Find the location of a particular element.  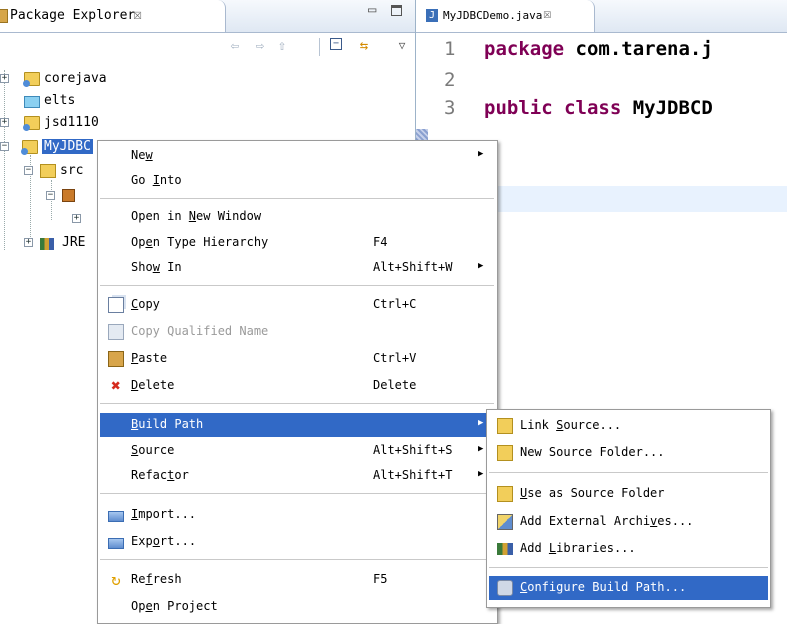

copy-qualified-name-icon is located at coordinates (116, 332).